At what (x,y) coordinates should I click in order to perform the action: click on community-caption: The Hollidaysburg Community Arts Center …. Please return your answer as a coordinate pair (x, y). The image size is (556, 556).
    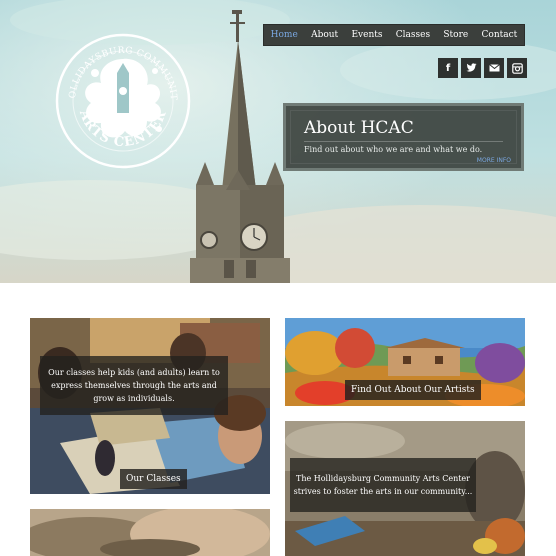
    Looking at the image, I should click on (383, 485).